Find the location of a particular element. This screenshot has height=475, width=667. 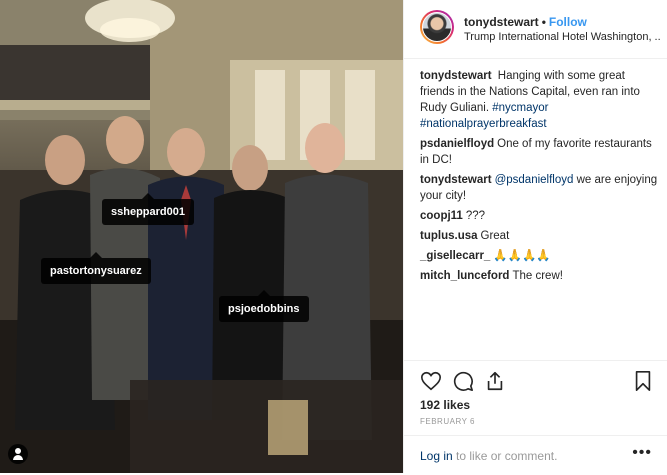

login-prompt-text: to like or comment. is located at coordinates (507, 456).